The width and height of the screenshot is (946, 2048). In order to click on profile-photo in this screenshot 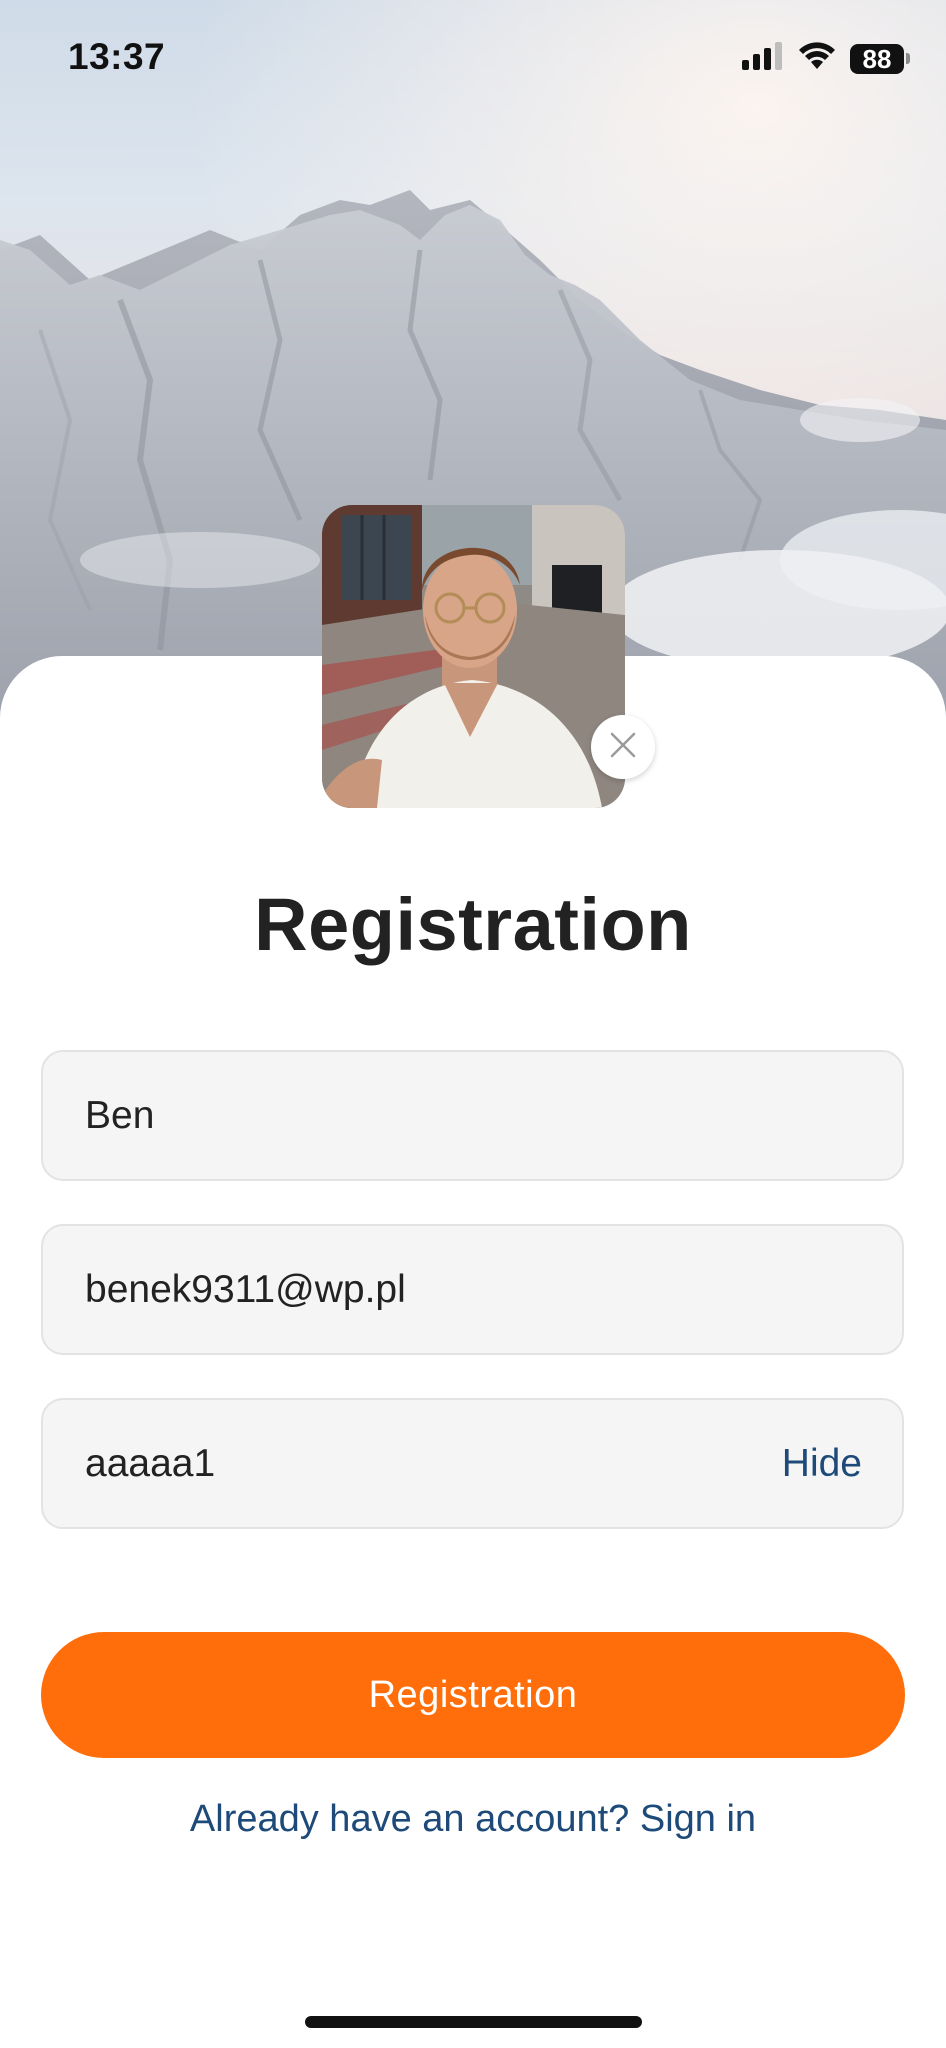, I will do `click(473, 656)`.